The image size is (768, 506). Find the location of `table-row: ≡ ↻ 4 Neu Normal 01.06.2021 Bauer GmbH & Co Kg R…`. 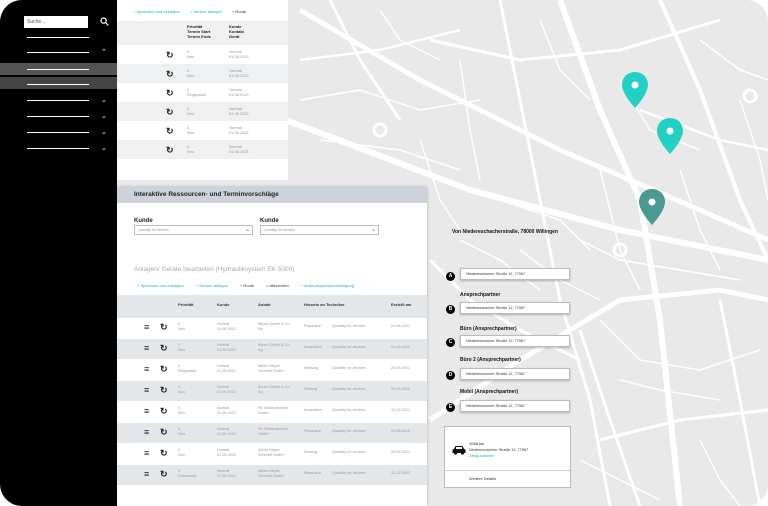

table-row: ≡ ↻ 4 Neu Normal 01.06.2021 Bauer GmbH & Co Kg R… is located at coordinates (272, 328).